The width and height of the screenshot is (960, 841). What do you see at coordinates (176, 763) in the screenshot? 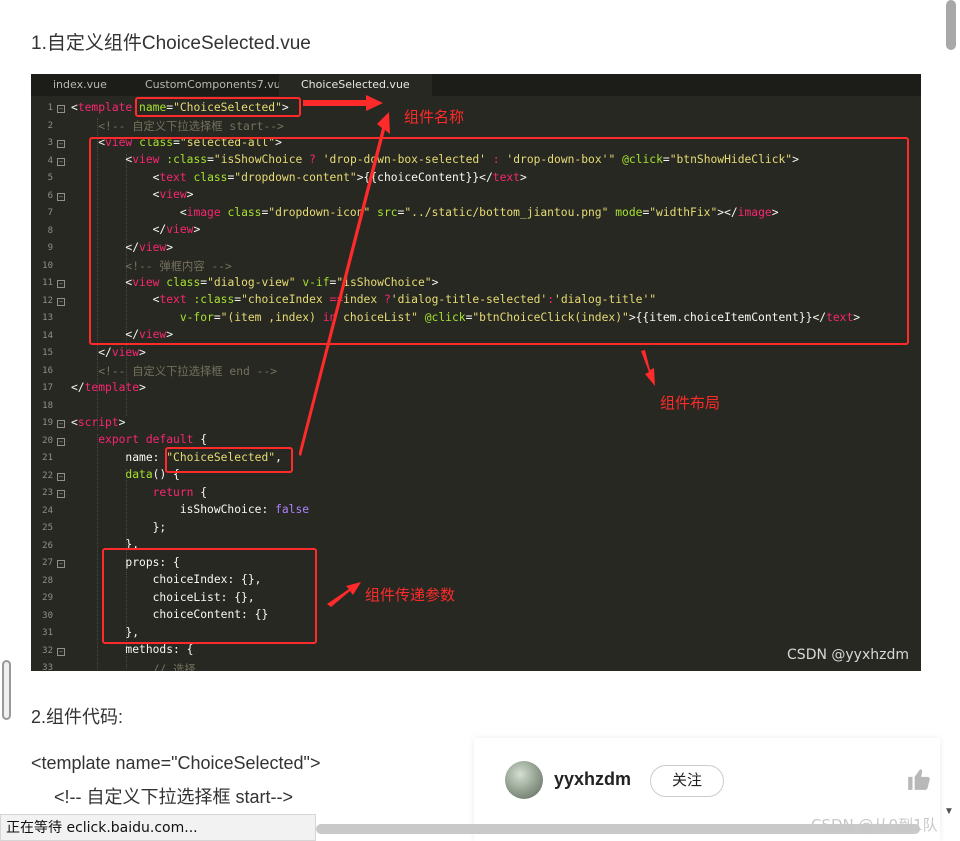
I see `code-text-line: <template name="ChoiceSelected">` at bounding box center [176, 763].